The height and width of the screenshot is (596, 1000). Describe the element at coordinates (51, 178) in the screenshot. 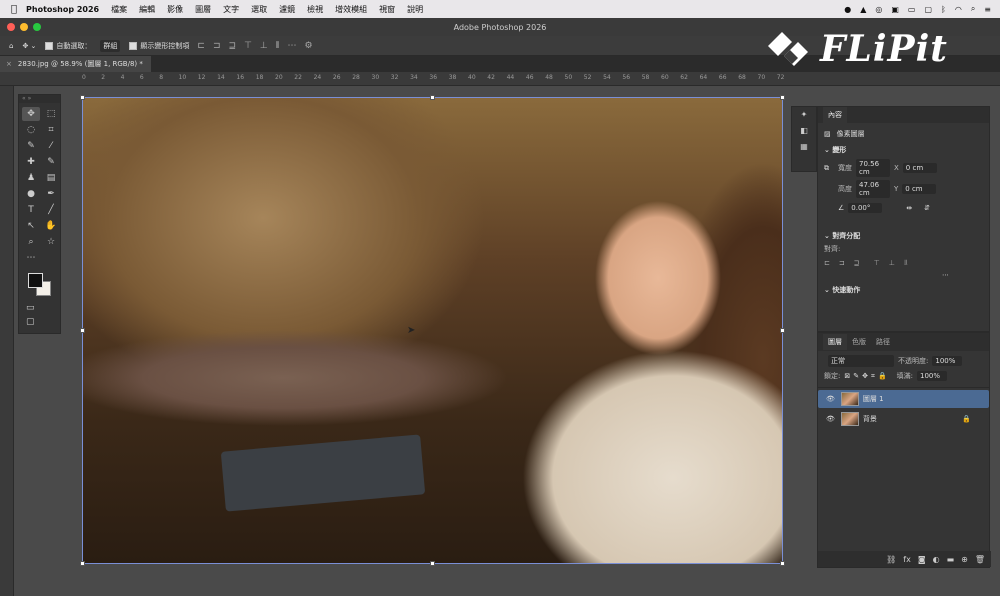

I see `gradient-tool: ▤` at that location.